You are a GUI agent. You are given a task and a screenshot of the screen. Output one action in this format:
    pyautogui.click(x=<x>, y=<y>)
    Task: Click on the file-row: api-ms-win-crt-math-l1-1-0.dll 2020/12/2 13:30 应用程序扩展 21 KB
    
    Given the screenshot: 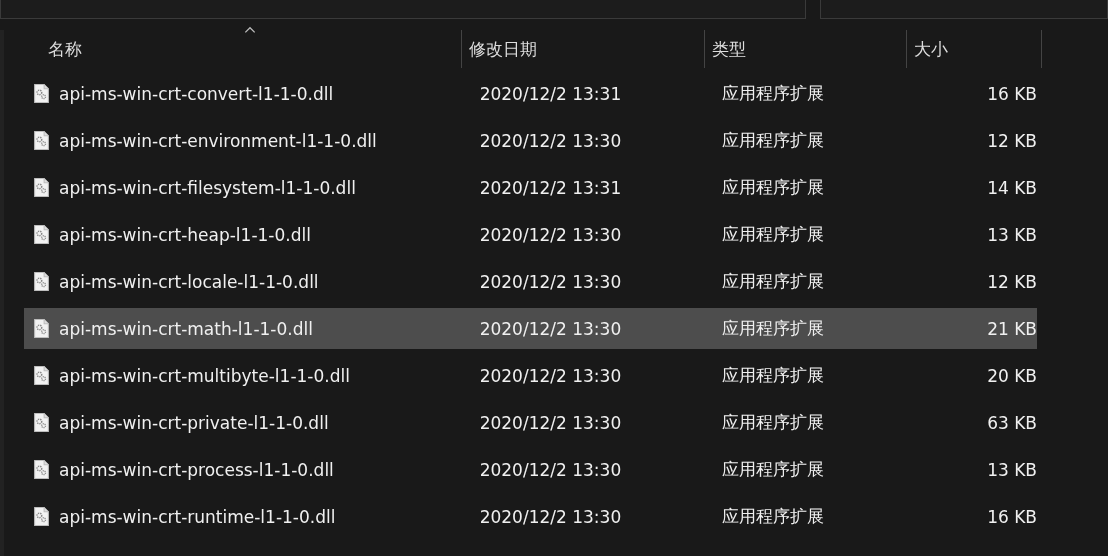 What is the action you would take?
    pyautogui.click(x=530, y=328)
    